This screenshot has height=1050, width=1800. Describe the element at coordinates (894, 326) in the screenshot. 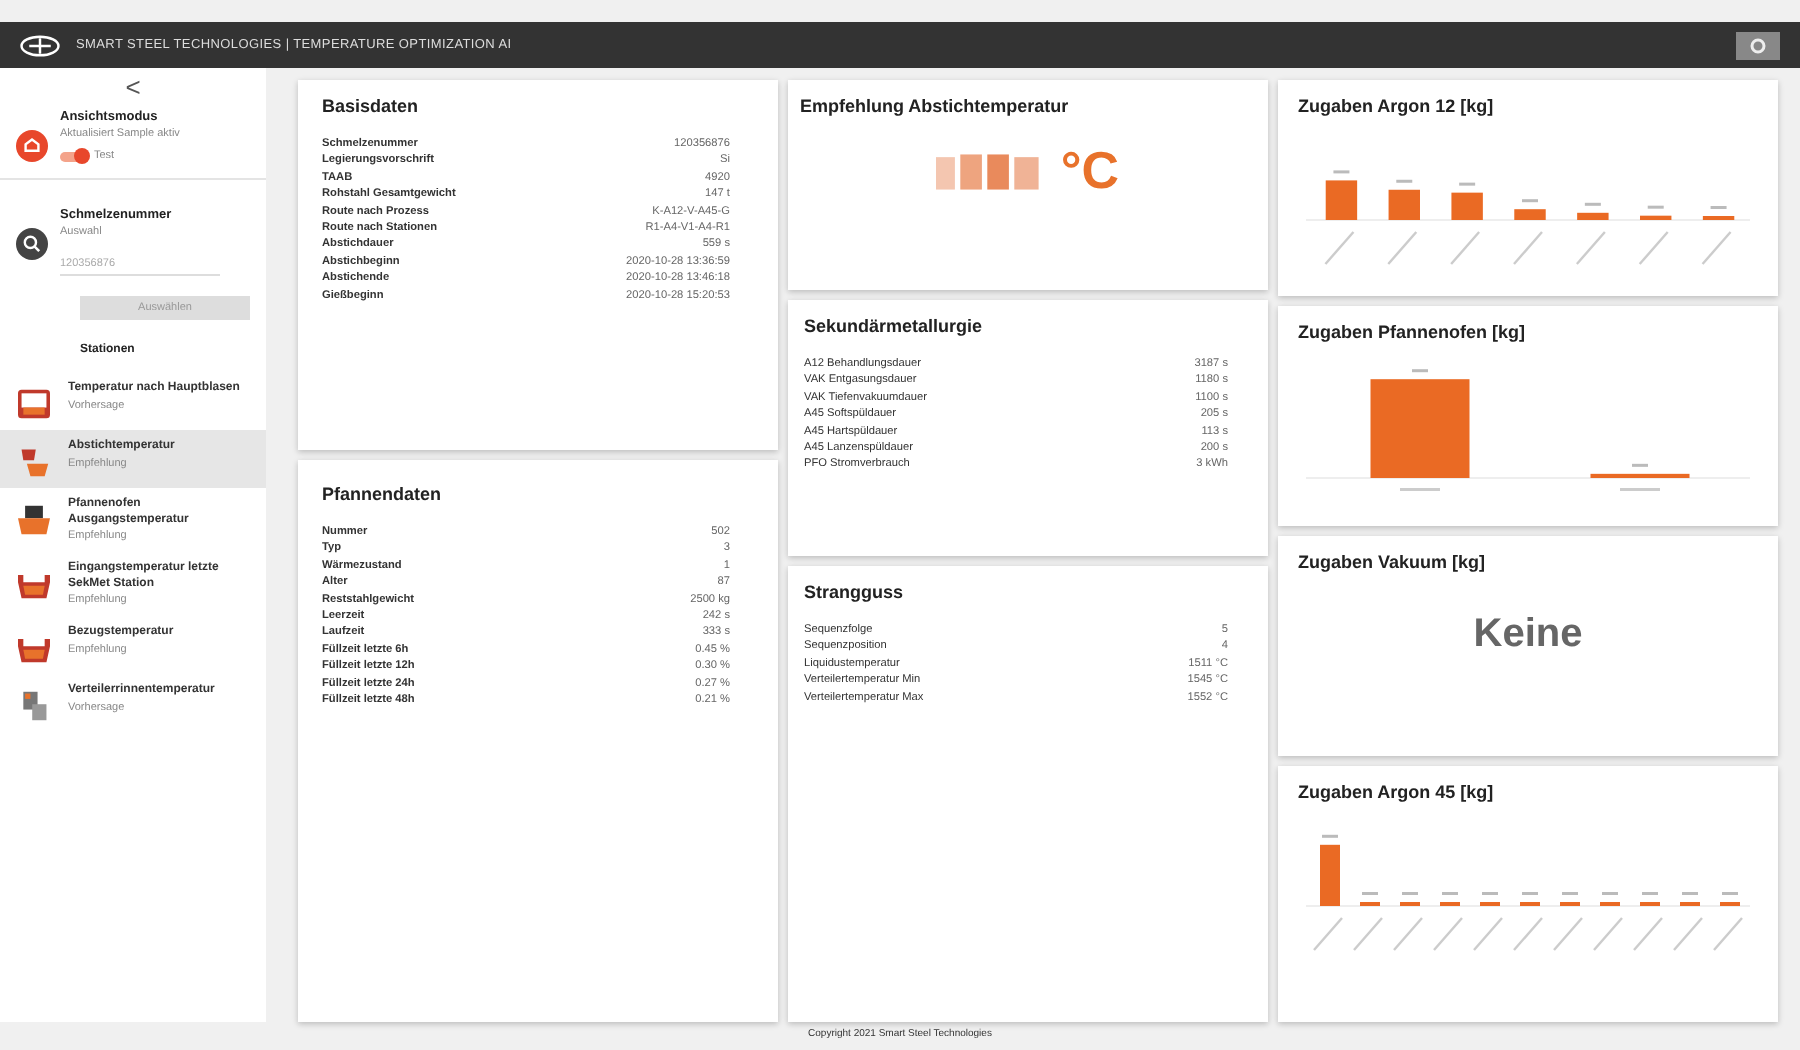

I see `card-title: Sekundärmetallurgie` at that location.